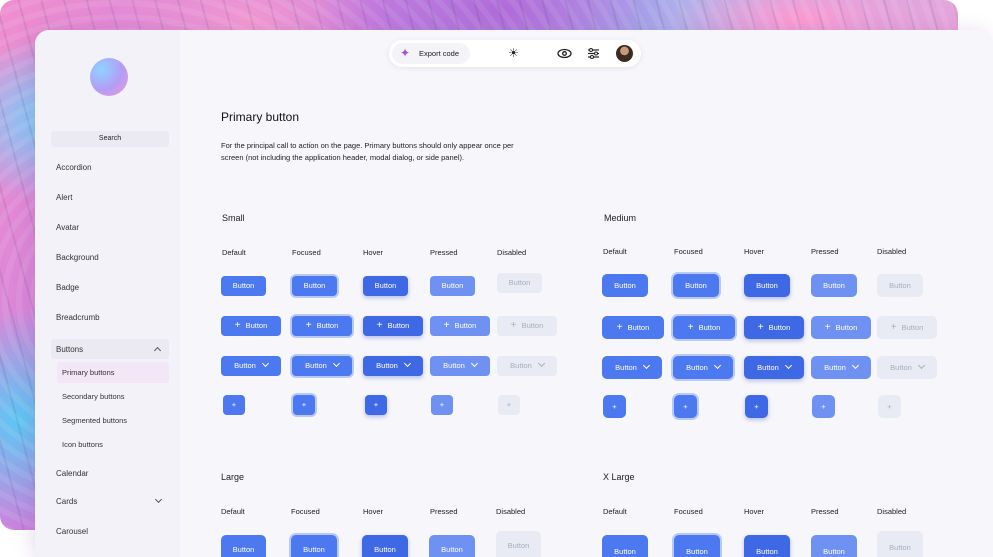 This screenshot has width=993, height=557. What do you see at coordinates (823, 406) in the screenshot?
I see `medium-icon-button-pressed: +` at bounding box center [823, 406].